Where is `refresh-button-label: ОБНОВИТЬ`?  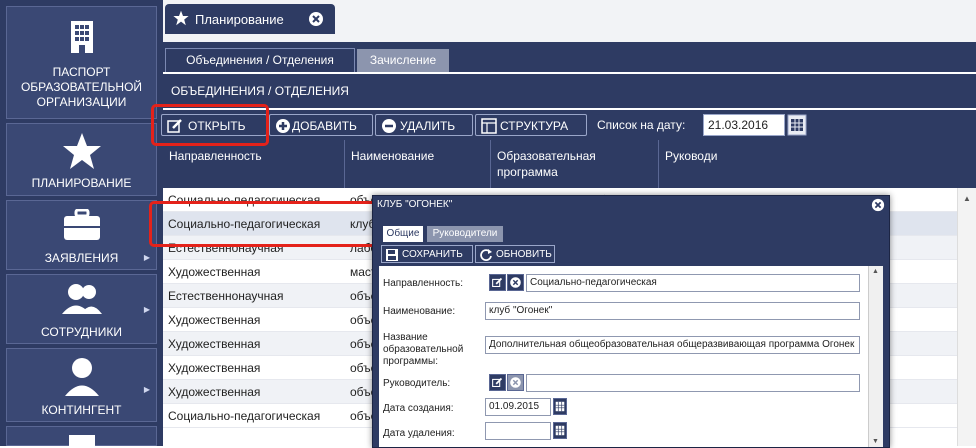
refresh-button-label: ОБНОВИТЬ is located at coordinates (524, 254).